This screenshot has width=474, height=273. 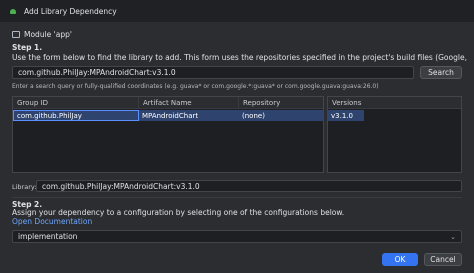 What do you see at coordinates (48, 236) in the screenshot?
I see `configuration-value: implementation` at bounding box center [48, 236].